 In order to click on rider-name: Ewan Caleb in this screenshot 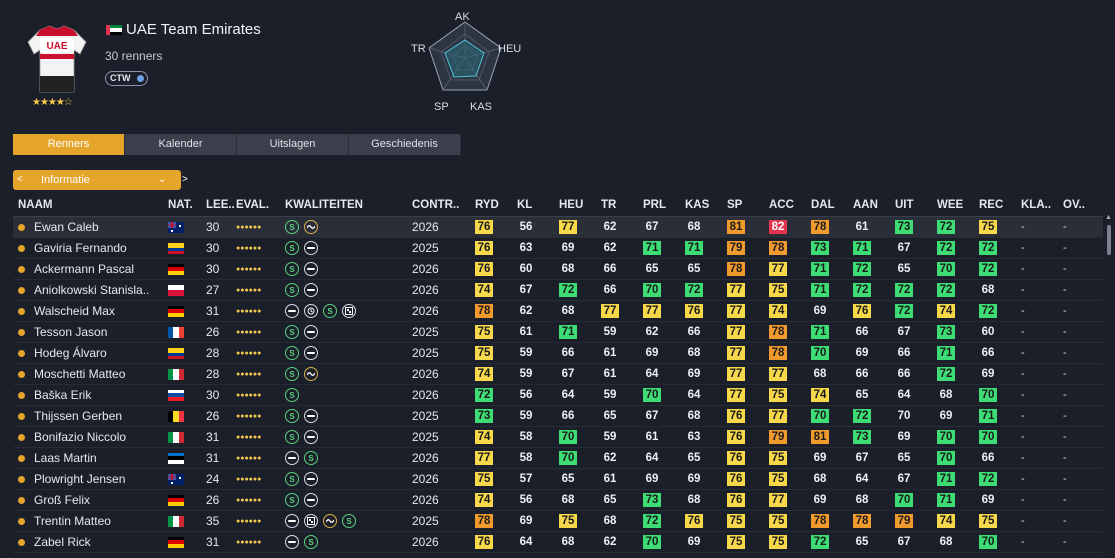, I will do `click(66, 227)`.